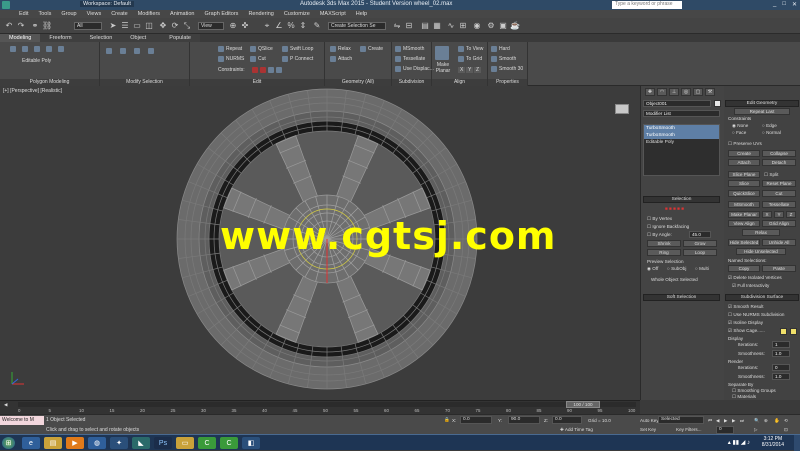 Image resolution: width=800 pixels, height=451 pixels. Describe the element at coordinates (698, 92) in the screenshot. I see `display-tab-icon: ▢` at that location.